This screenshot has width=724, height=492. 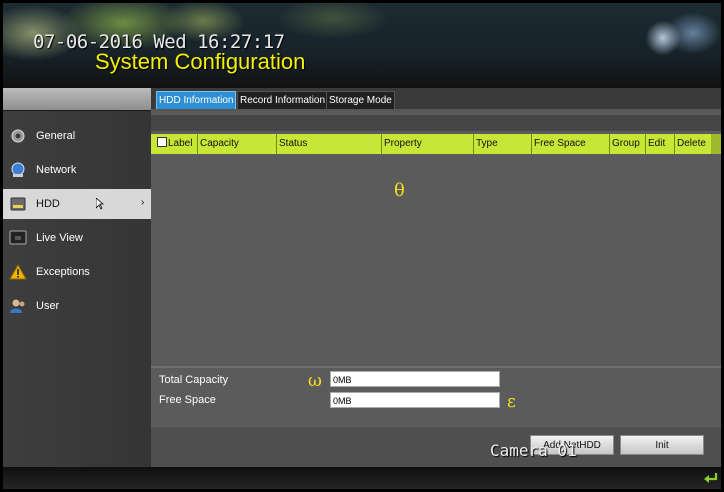 I want to click on monitor-icon, so click(x=18, y=238).